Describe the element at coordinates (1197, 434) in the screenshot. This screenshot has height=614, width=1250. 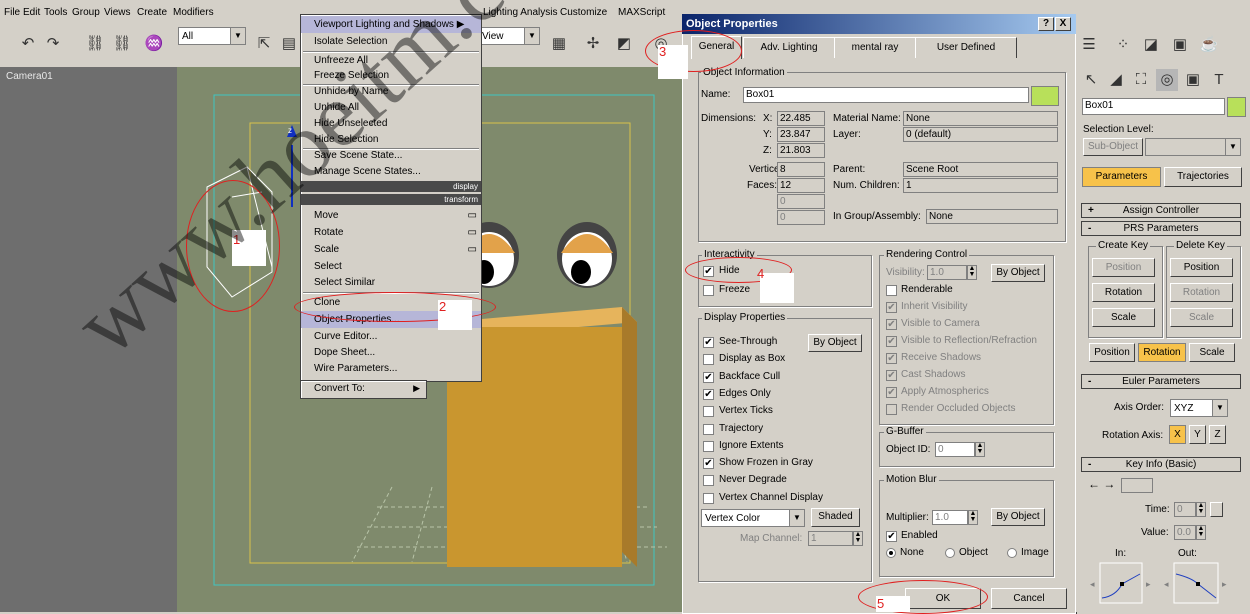
I see `axis-y-button: Y` at that location.